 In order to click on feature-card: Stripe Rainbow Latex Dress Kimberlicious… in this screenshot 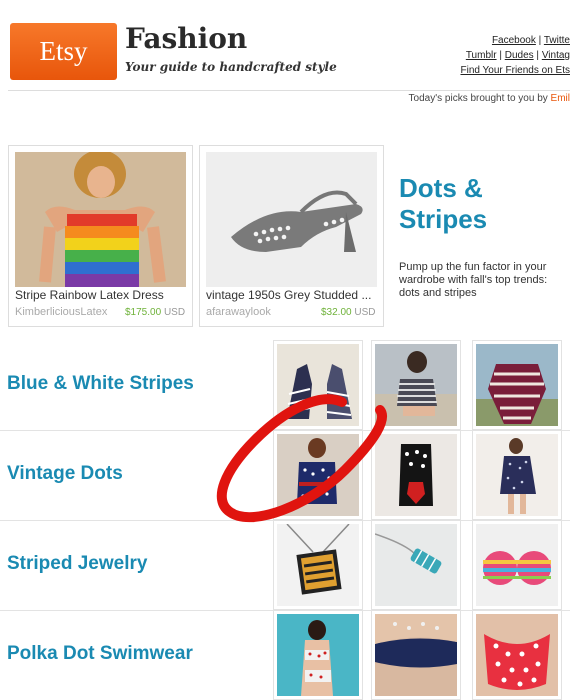, I will do `click(100, 236)`.